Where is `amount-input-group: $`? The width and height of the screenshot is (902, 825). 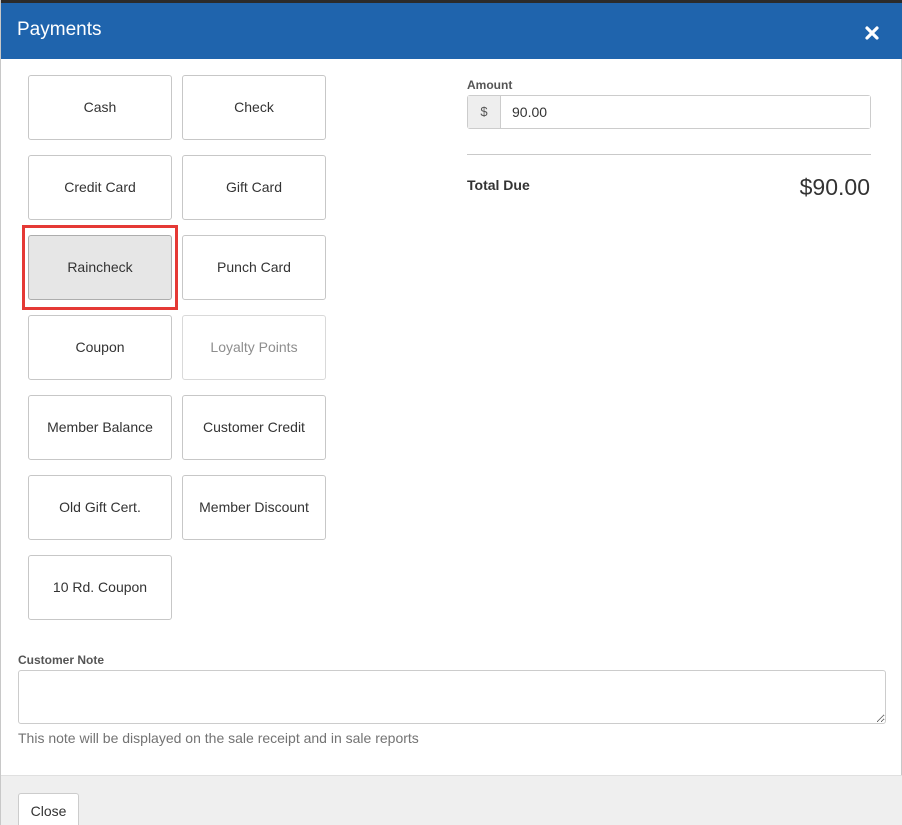 amount-input-group: $ is located at coordinates (669, 112).